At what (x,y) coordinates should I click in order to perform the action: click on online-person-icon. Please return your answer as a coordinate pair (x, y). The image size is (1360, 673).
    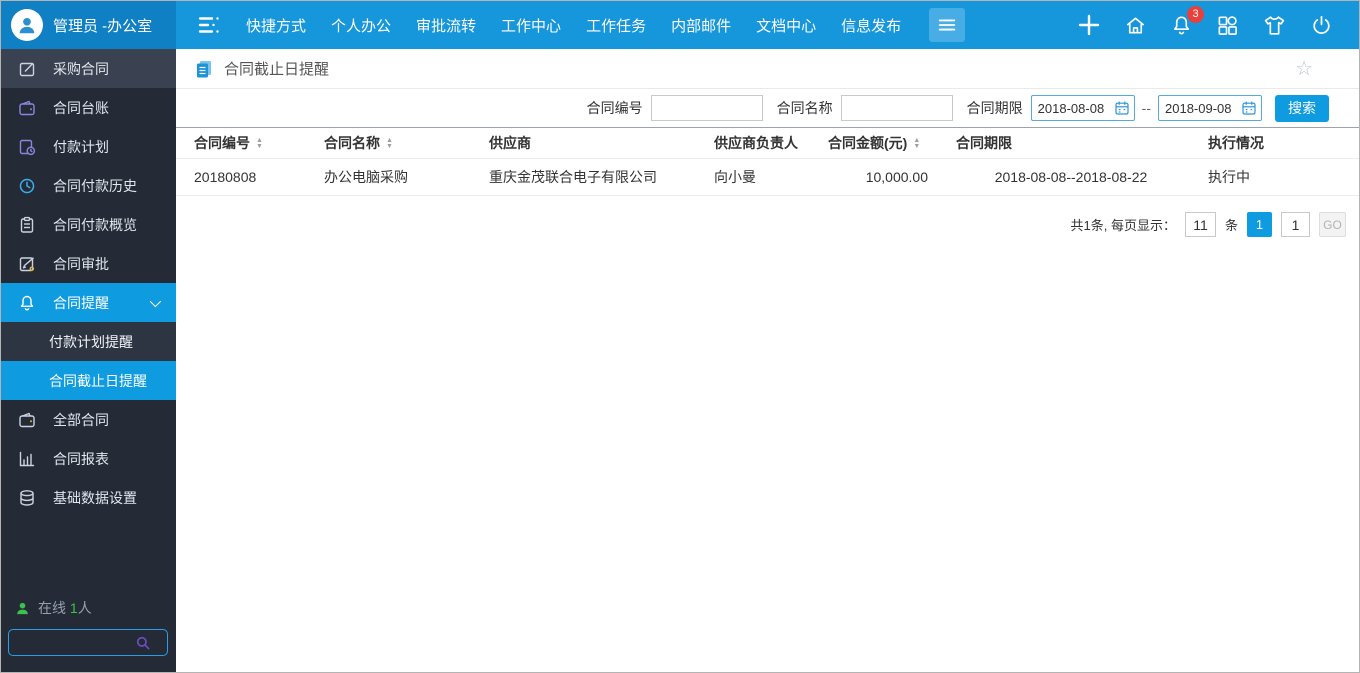
    Looking at the image, I should click on (22, 608).